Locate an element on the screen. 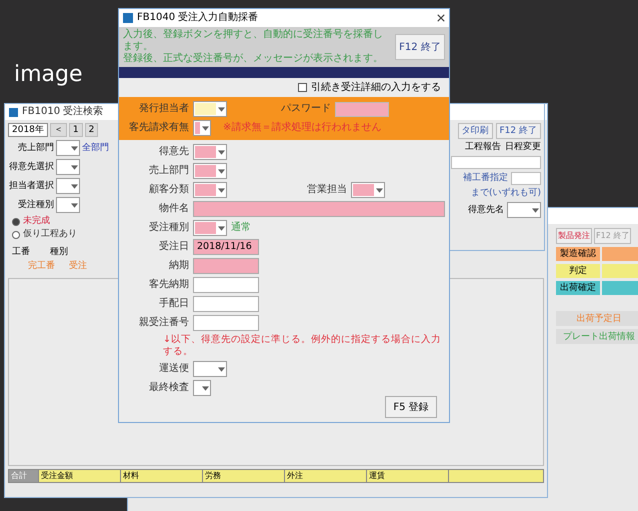  radio-label: 仮り工程あり is located at coordinates (50, 234).